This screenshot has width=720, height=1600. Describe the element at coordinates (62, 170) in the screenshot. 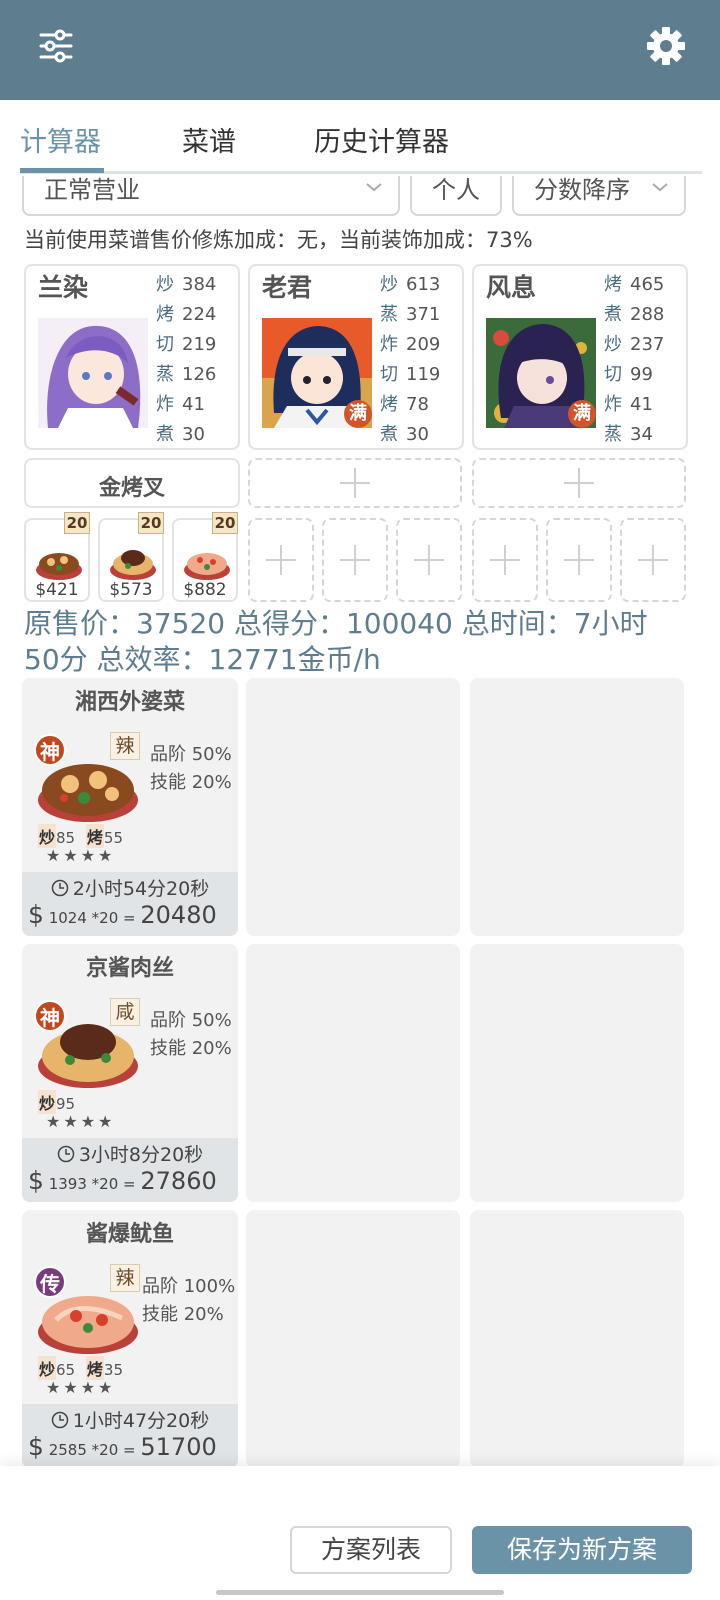

I see `tab-active-indicator` at that location.